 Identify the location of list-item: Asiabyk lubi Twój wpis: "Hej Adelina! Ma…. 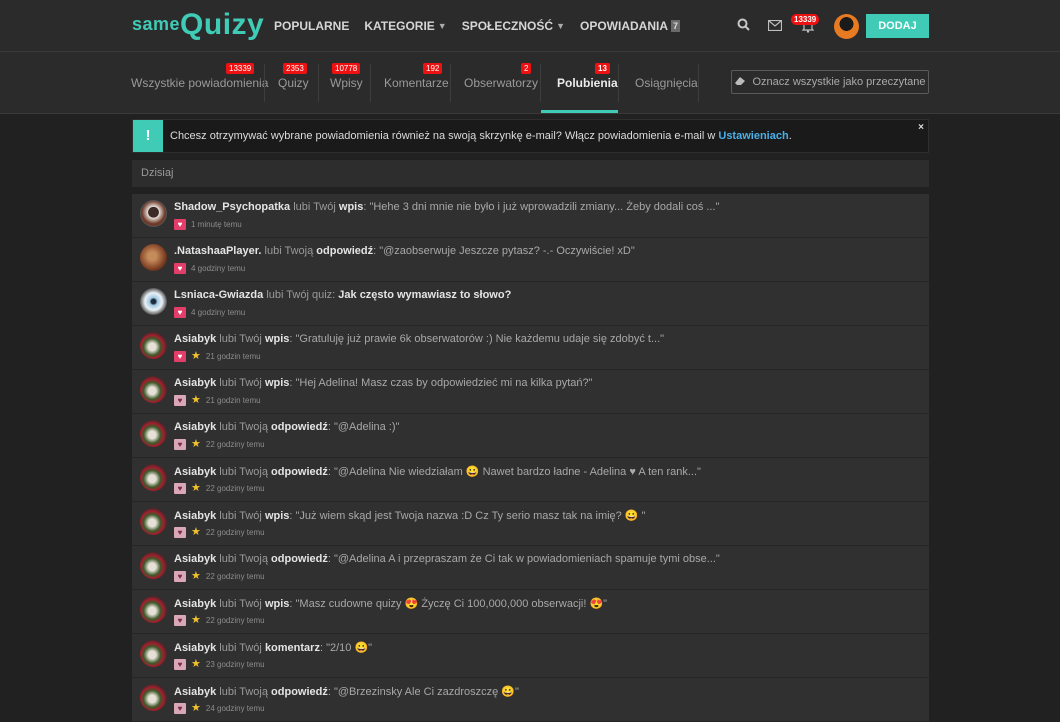
(530, 392).